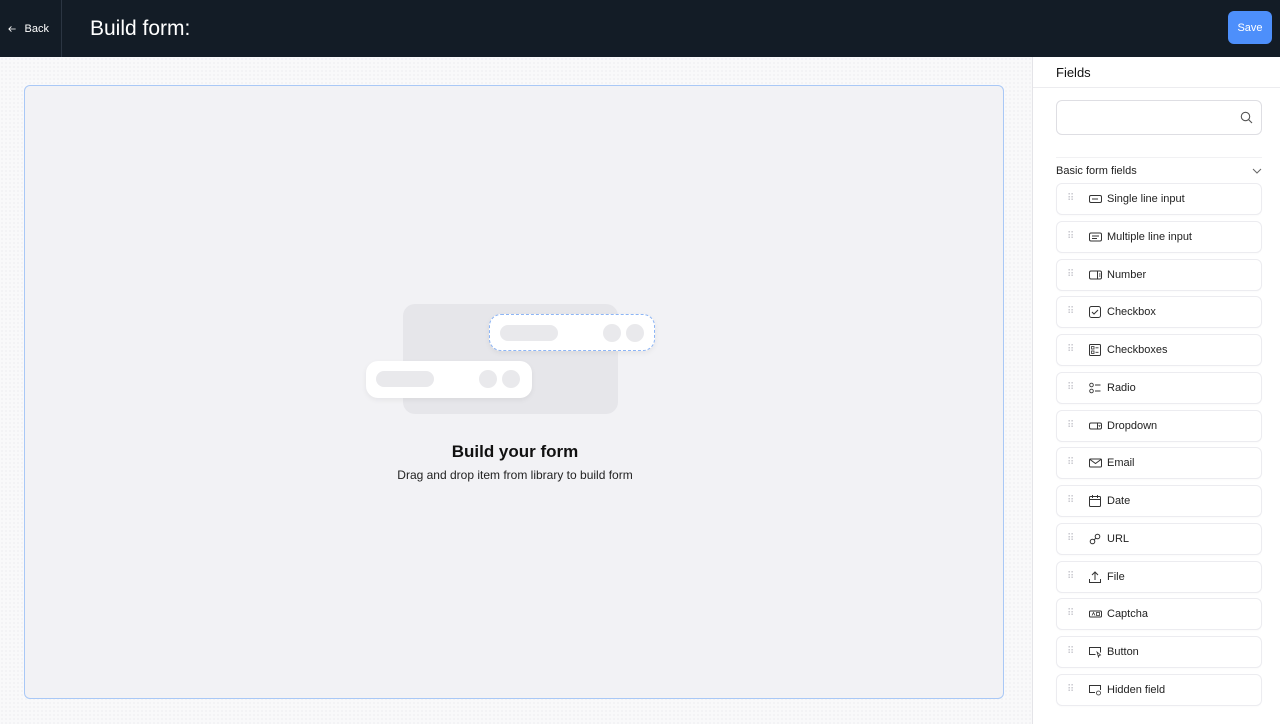  What do you see at coordinates (1121, 463) in the screenshot?
I see `field-label: Email` at bounding box center [1121, 463].